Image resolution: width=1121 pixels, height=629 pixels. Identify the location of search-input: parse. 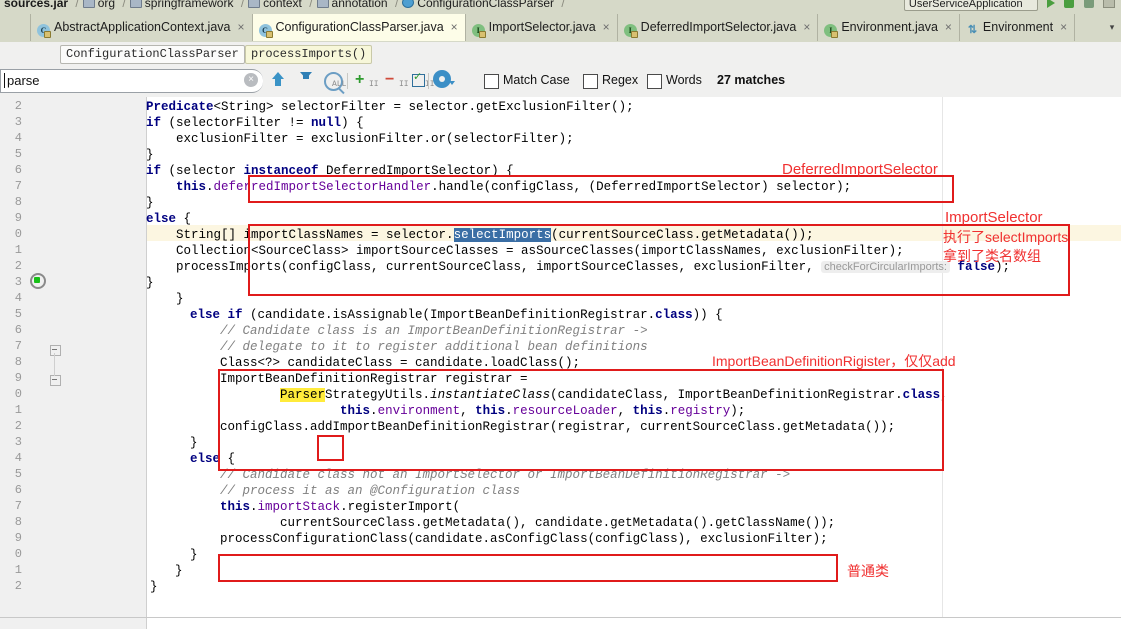
(131, 81).